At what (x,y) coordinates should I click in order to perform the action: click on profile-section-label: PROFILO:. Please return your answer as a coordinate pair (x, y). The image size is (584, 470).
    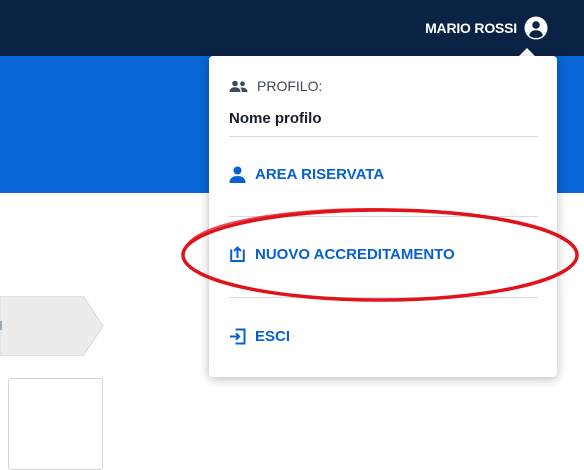
    Looking at the image, I should click on (275, 86).